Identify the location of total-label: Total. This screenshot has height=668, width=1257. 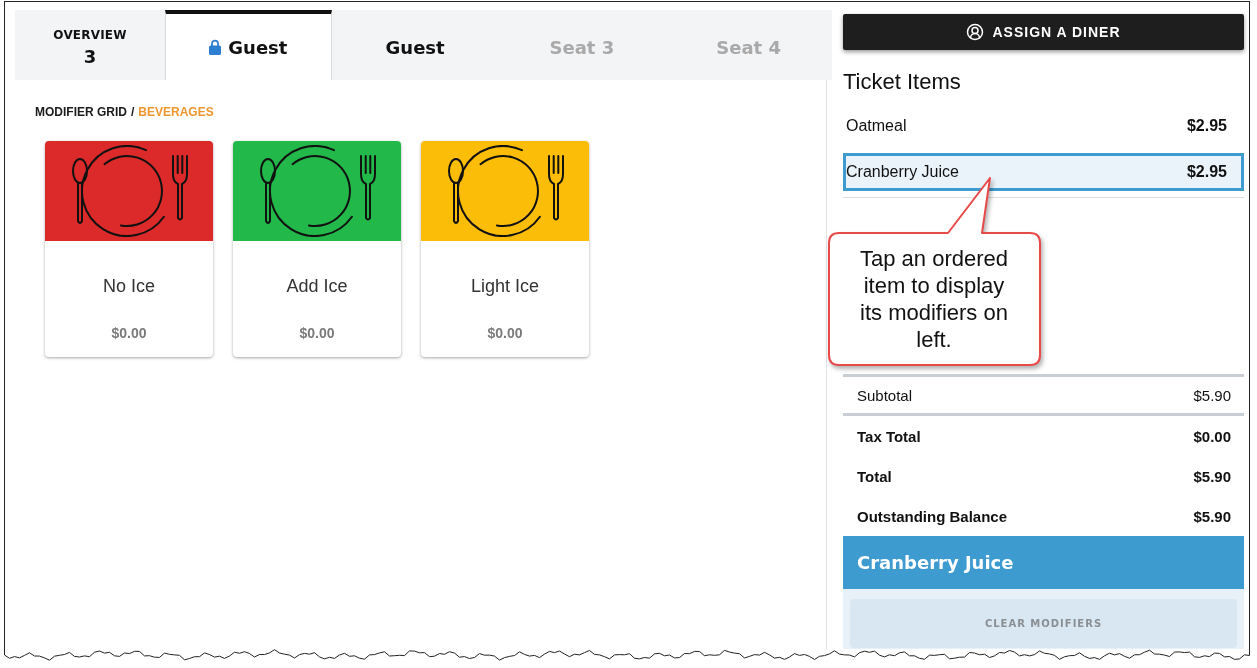
(874, 476).